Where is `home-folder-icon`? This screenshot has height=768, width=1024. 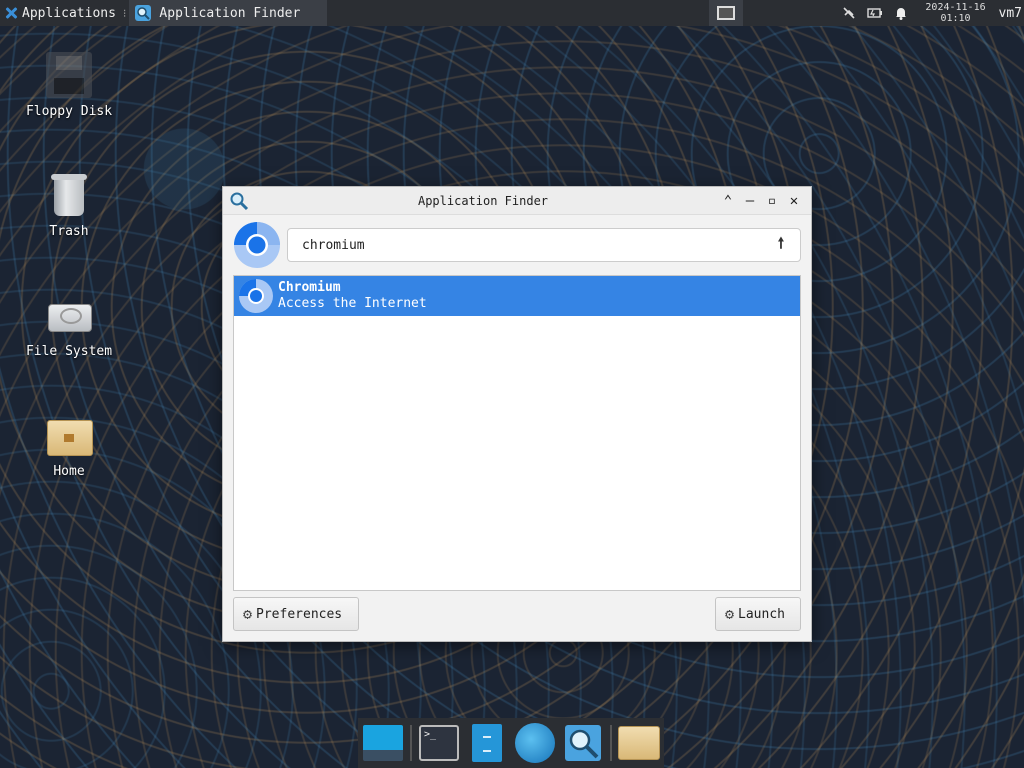
home-folder-icon is located at coordinates (69, 435).